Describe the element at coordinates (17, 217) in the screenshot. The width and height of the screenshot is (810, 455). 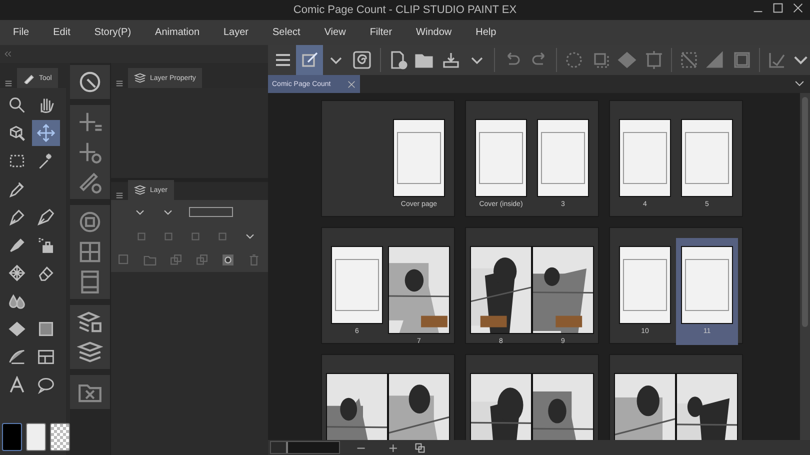
I see `pen-icon` at that location.